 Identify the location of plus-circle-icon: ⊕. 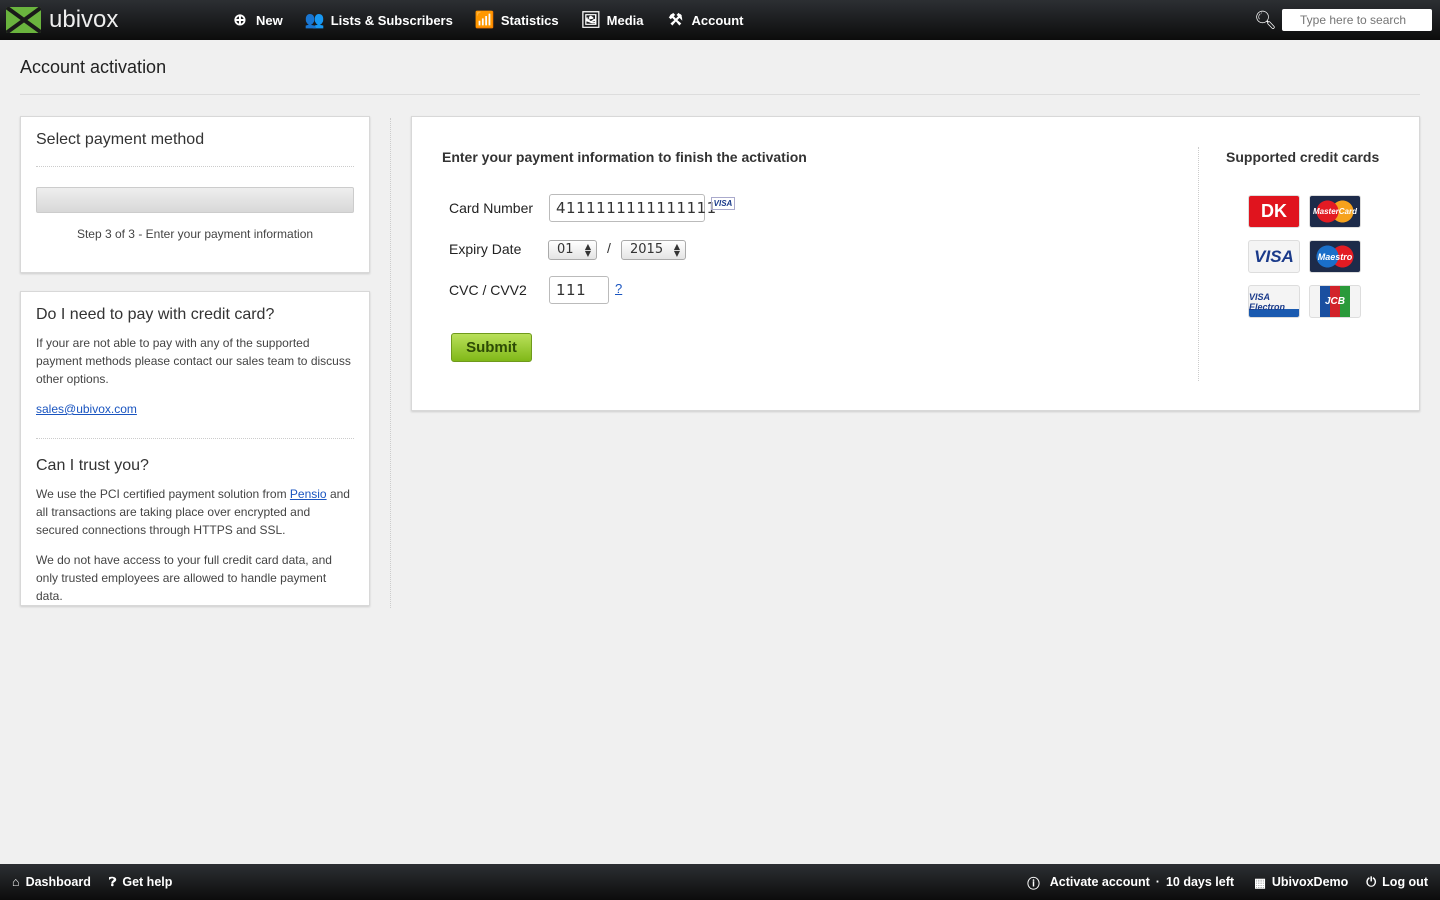
(240, 20).